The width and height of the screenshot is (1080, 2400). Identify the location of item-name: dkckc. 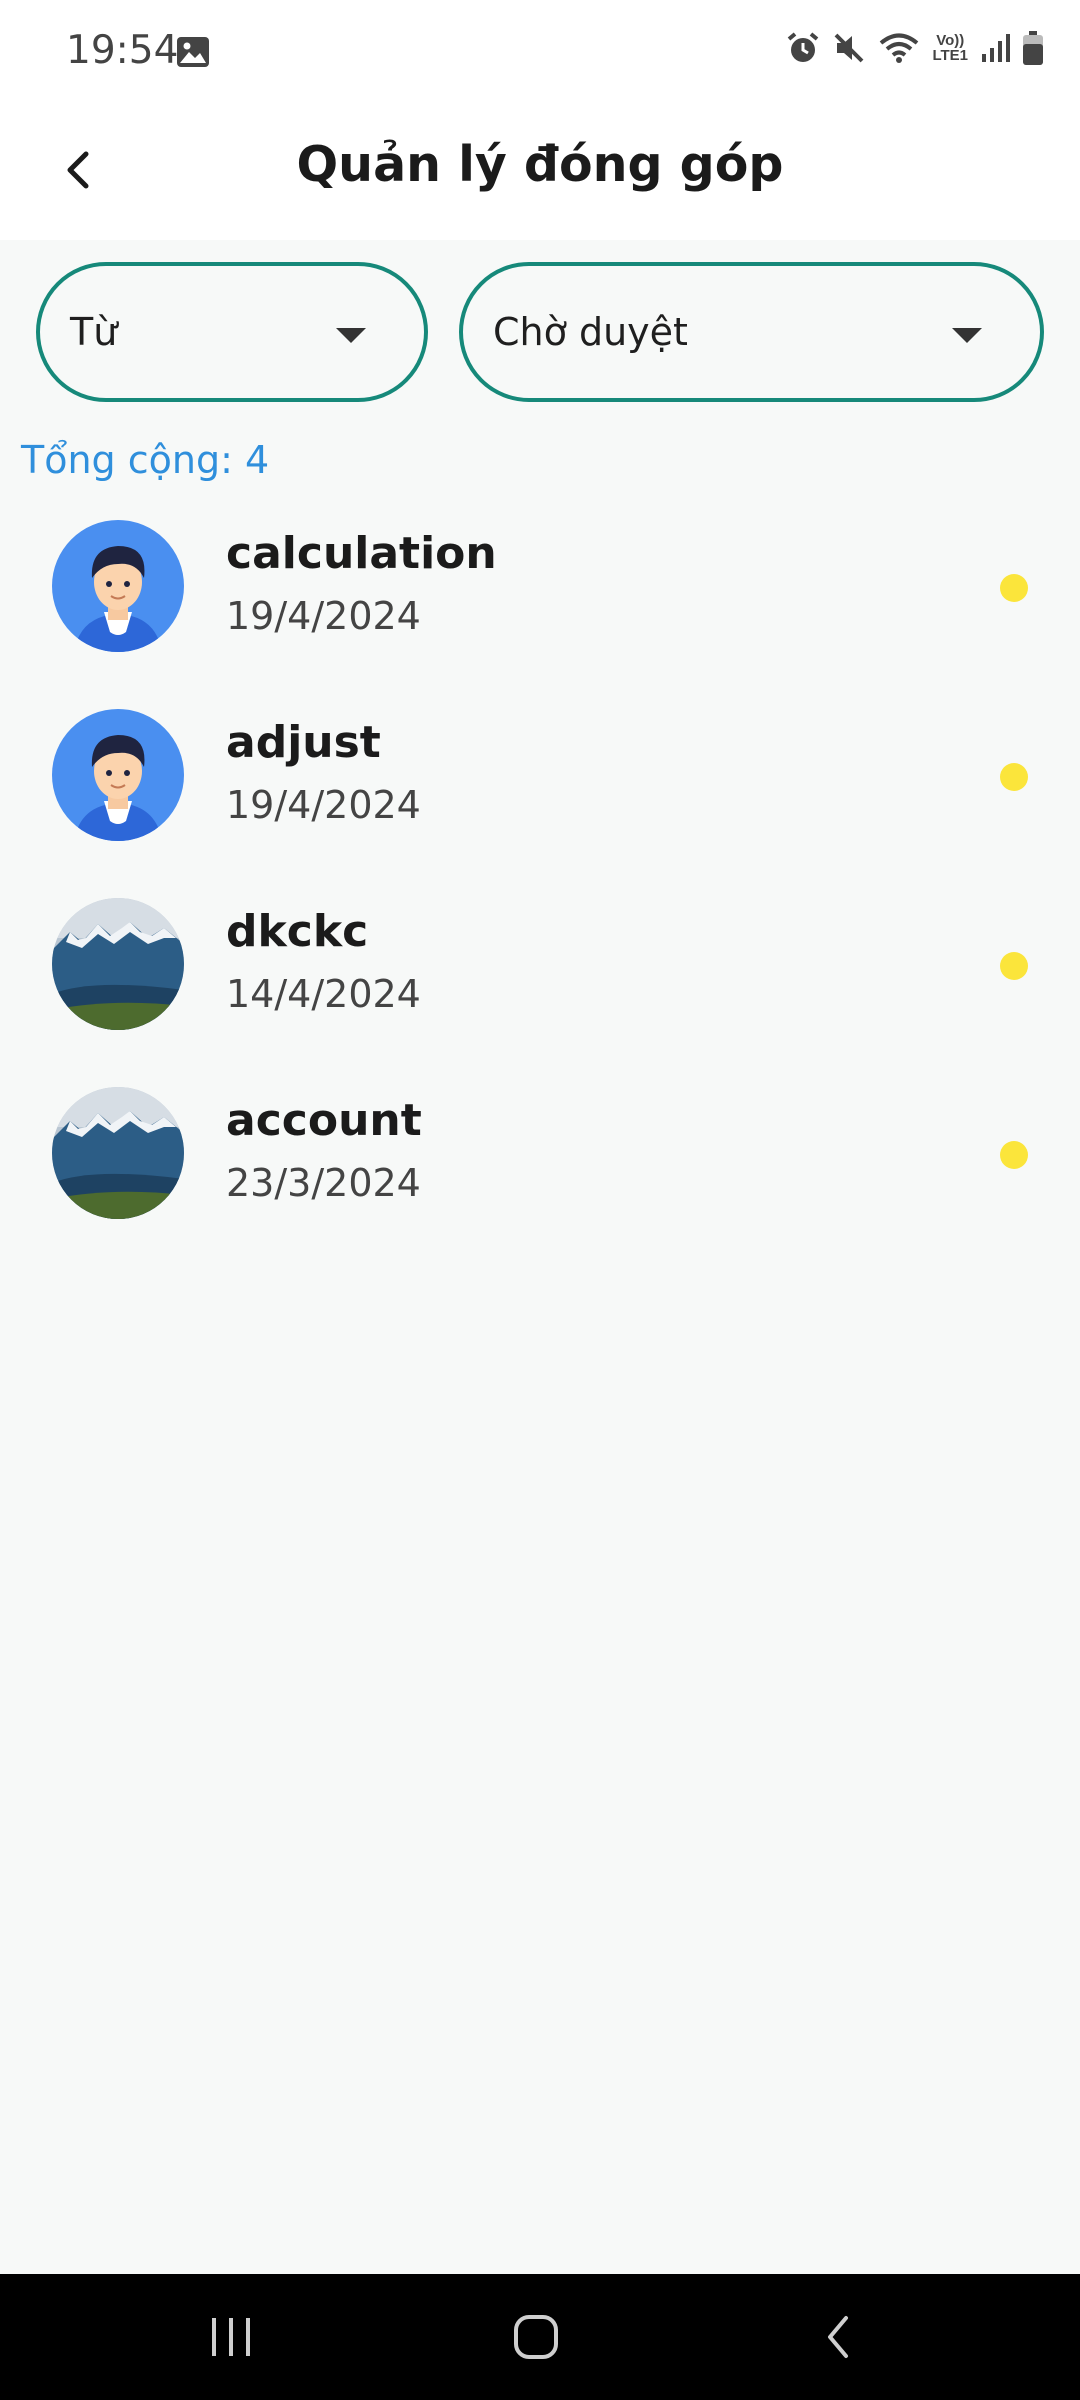
(297, 931).